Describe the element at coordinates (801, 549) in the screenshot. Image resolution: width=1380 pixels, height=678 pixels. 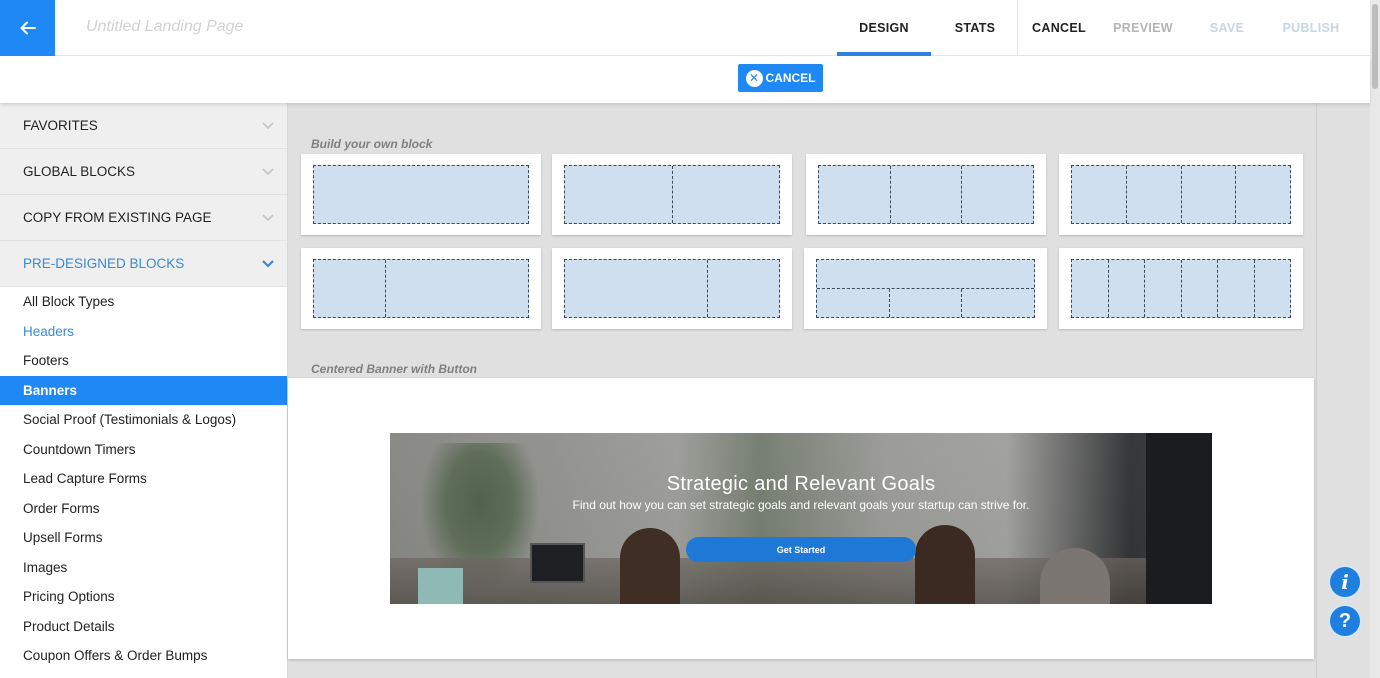
I see `get-started-button: Get Started` at that location.